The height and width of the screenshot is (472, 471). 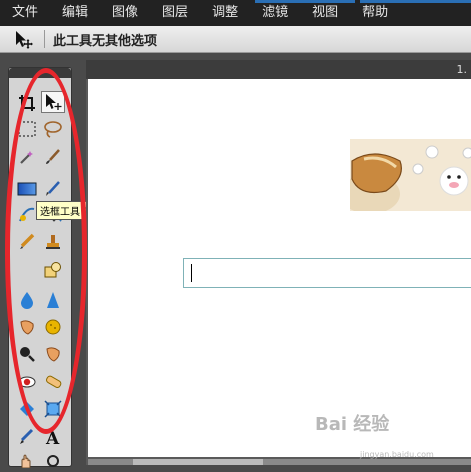 I want to click on sponge-icon, so click(x=53, y=327).